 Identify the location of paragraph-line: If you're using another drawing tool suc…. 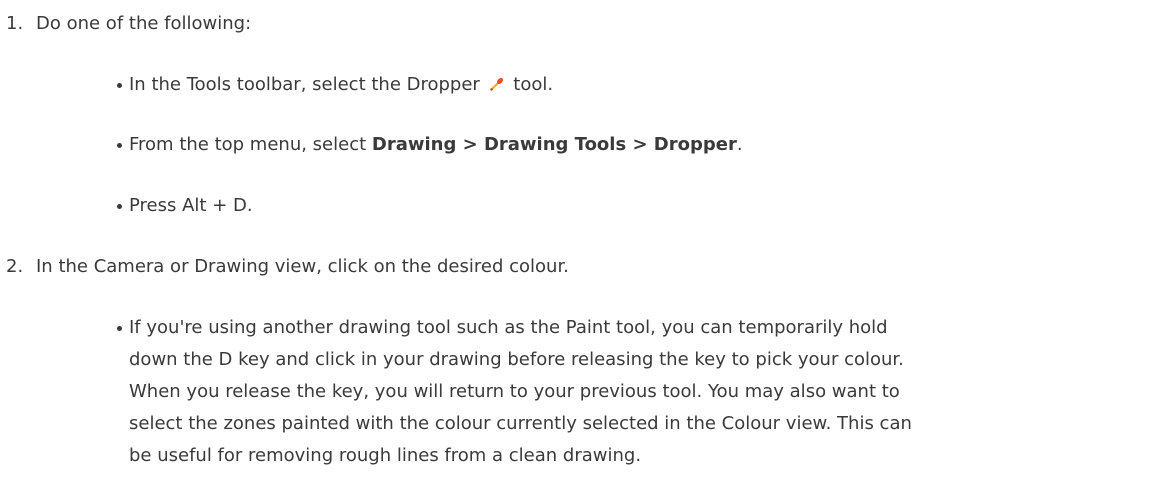
(508, 327).